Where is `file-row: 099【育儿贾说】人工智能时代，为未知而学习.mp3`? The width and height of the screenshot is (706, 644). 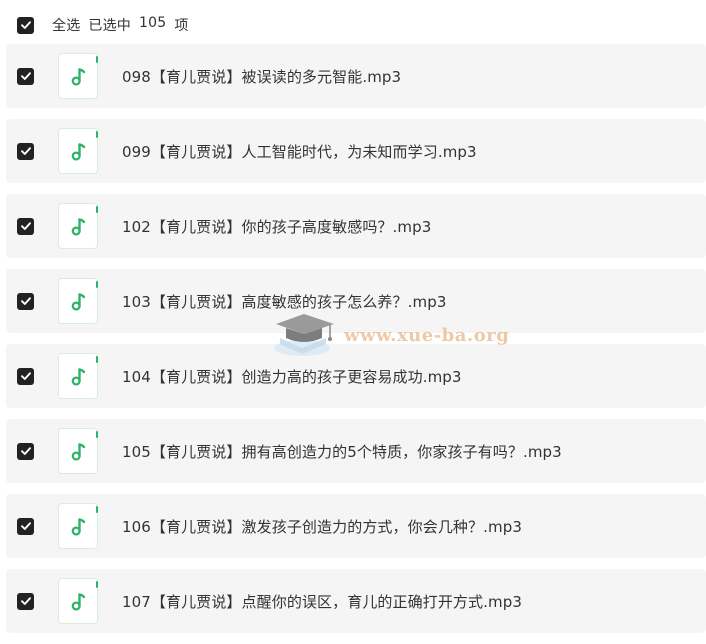
file-row: 099【育儿贾说】人工智能时代，为未知而学习.mp3 is located at coordinates (356, 151).